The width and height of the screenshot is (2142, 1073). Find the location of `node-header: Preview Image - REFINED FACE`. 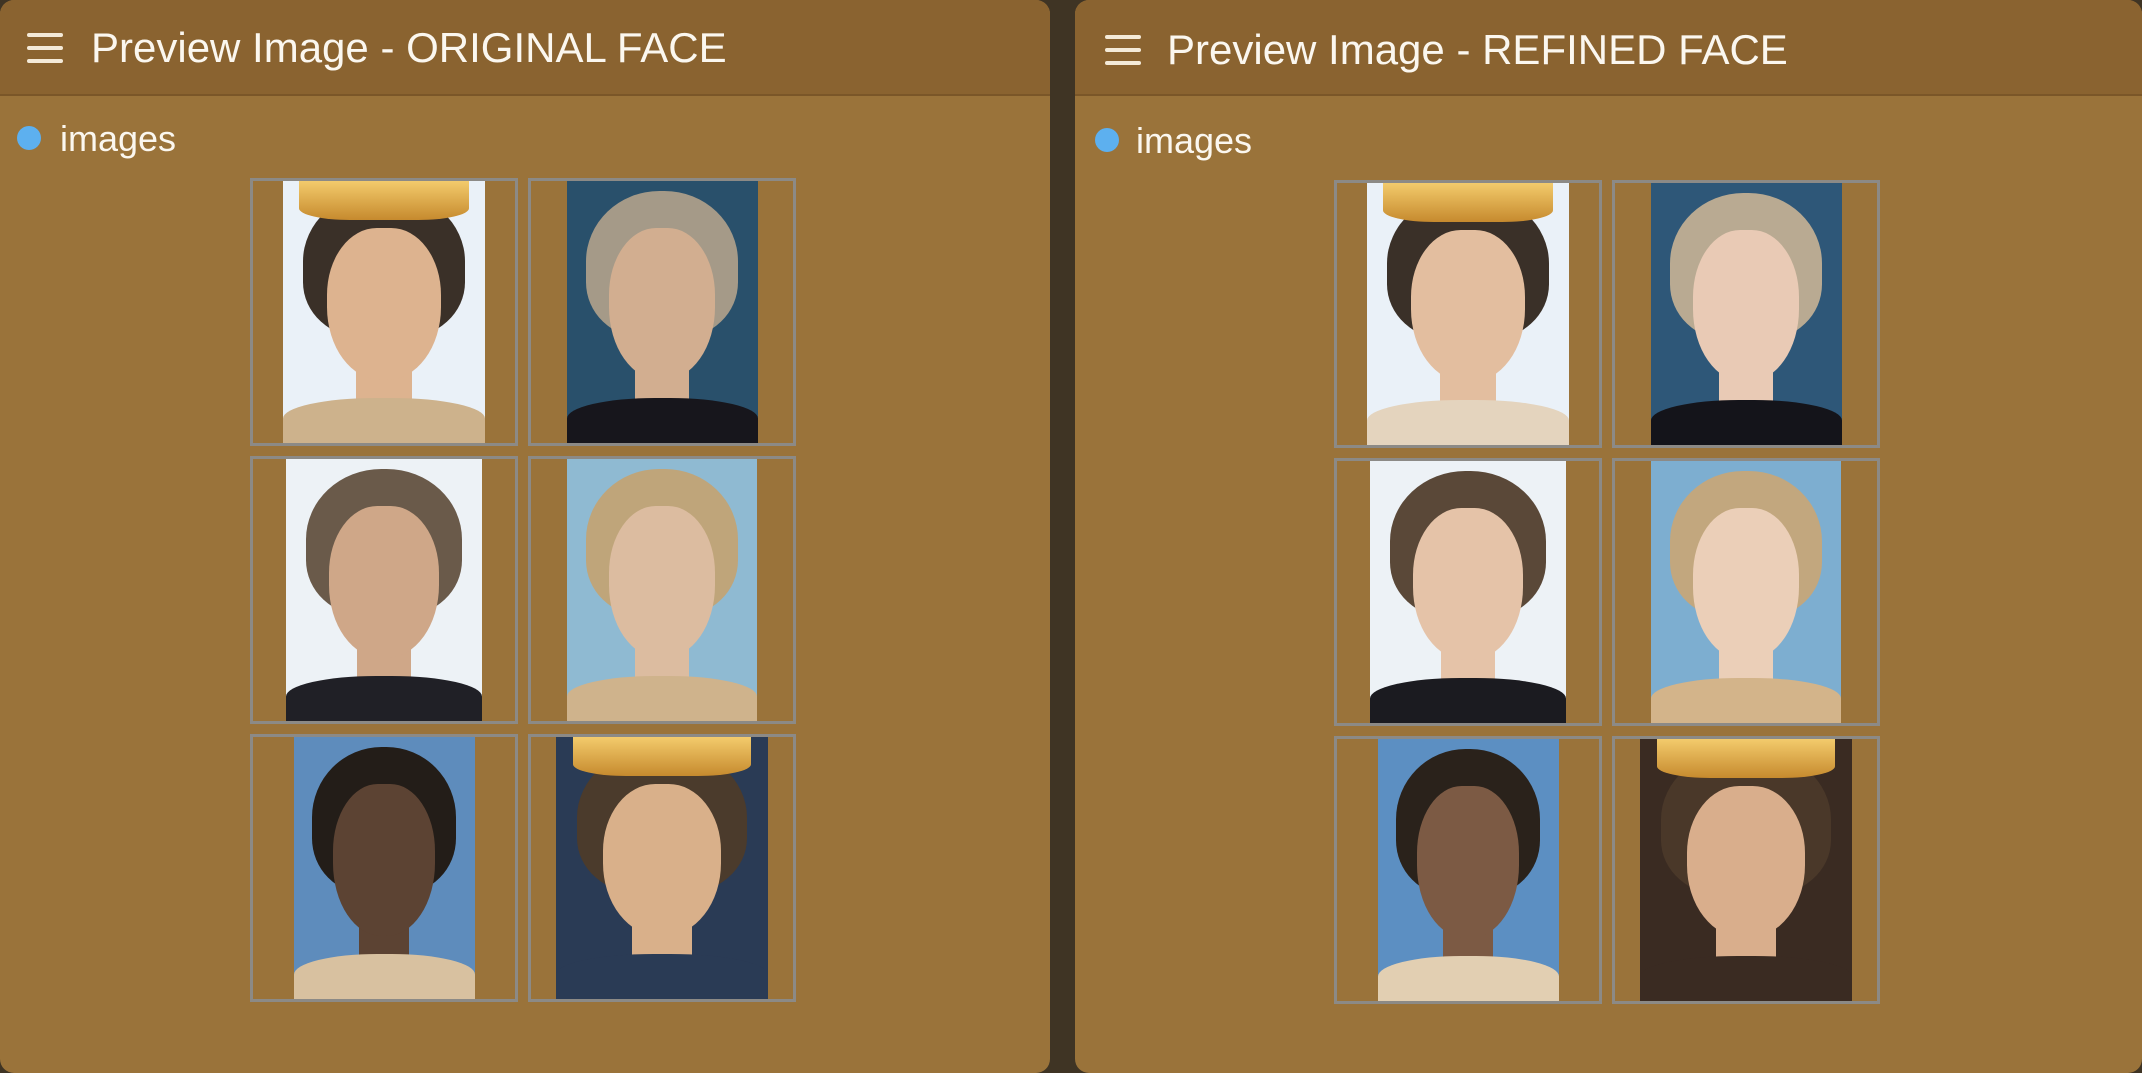

node-header: Preview Image - REFINED FACE is located at coordinates (1608, 48).